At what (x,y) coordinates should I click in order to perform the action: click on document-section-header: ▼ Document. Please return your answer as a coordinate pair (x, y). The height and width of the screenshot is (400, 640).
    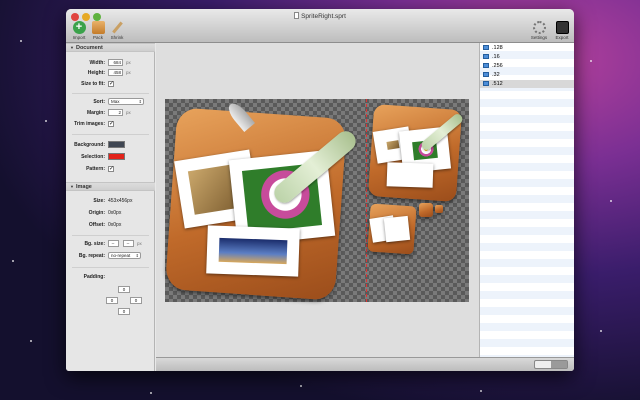
    Looking at the image, I should click on (110, 47).